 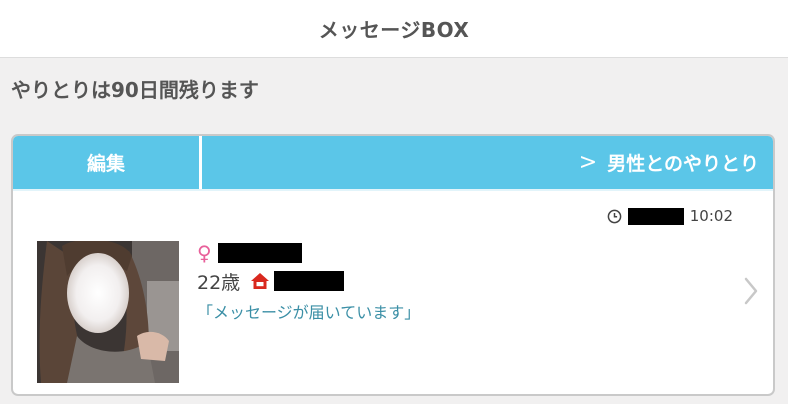 I want to click on female-icon: ♀, so click(x=204, y=253).